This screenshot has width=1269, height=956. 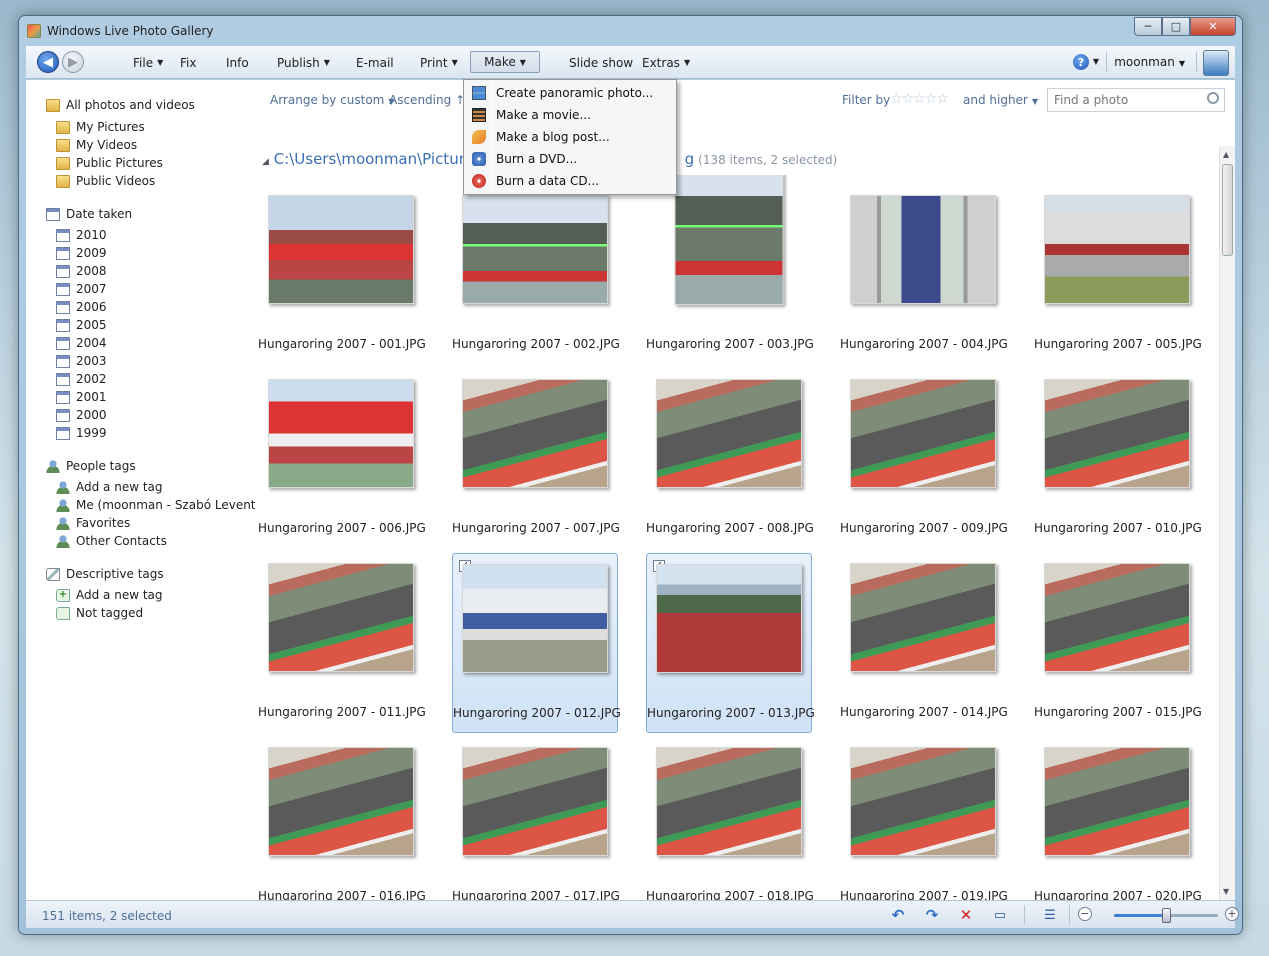 What do you see at coordinates (93, 523) in the screenshot?
I see `nav-sidebar-people-item: Favorites` at bounding box center [93, 523].